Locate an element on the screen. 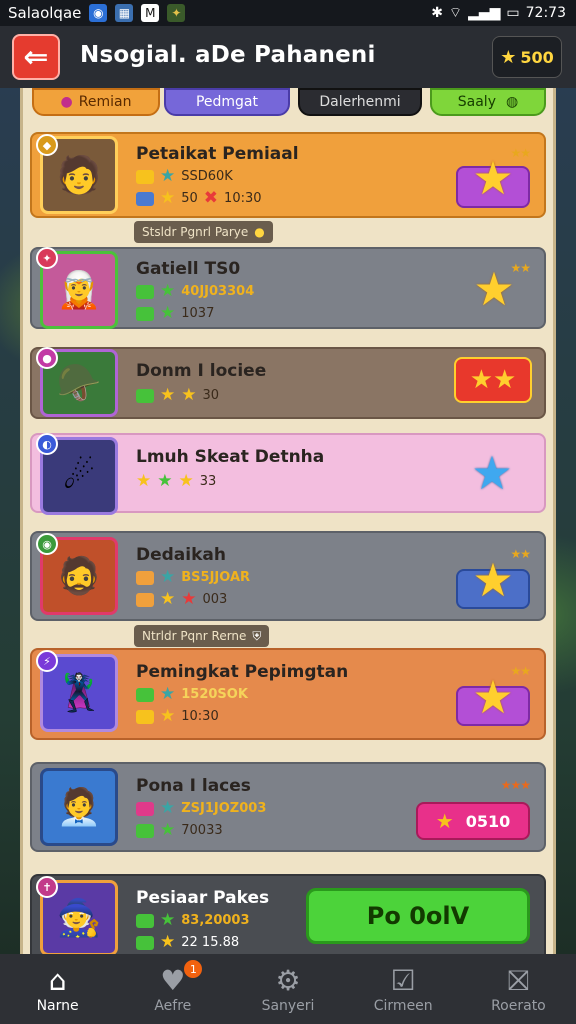 The image size is (576, 1024). claim-button: ★★ is located at coordinates (493, 380).